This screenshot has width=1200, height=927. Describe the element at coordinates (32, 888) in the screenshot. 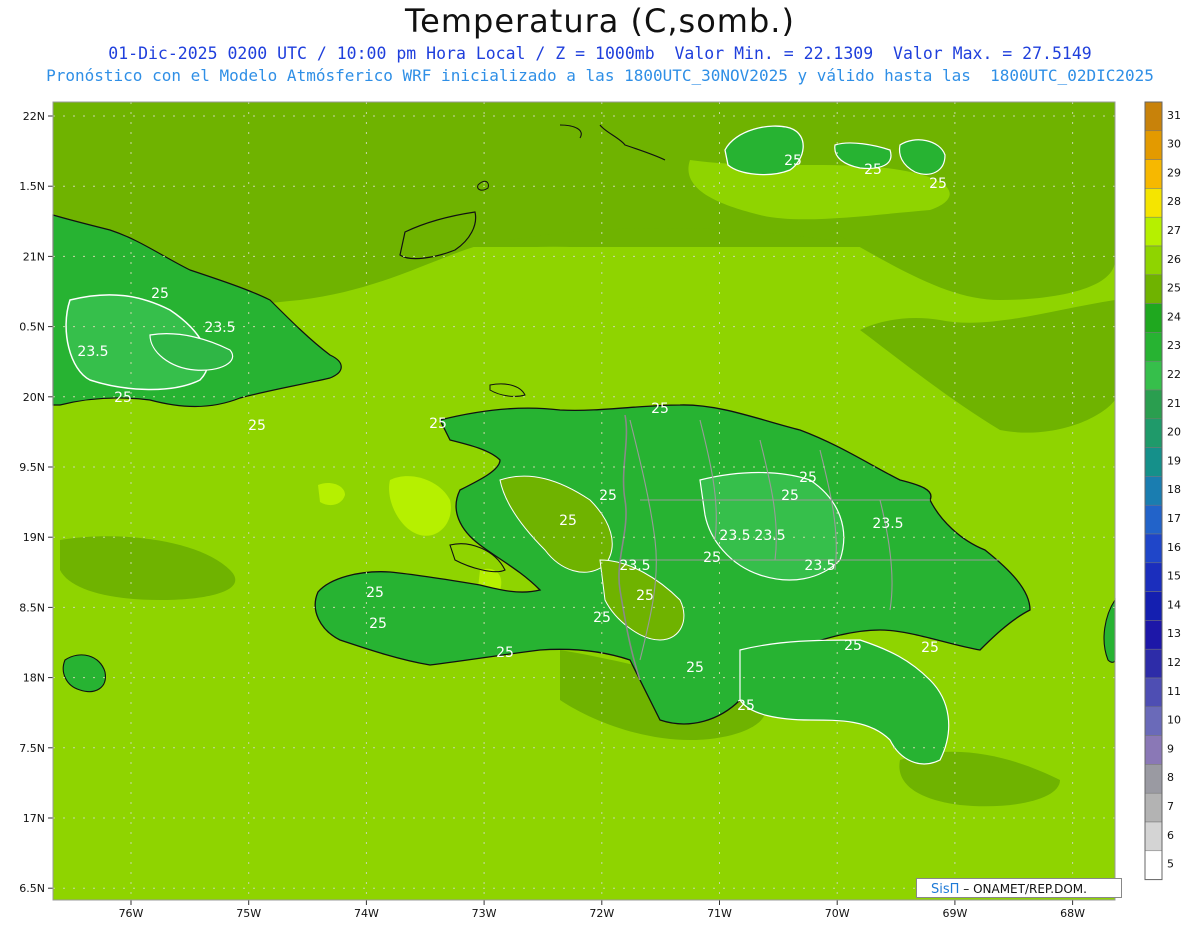

I see `lat-label: 6.5N` at that location.